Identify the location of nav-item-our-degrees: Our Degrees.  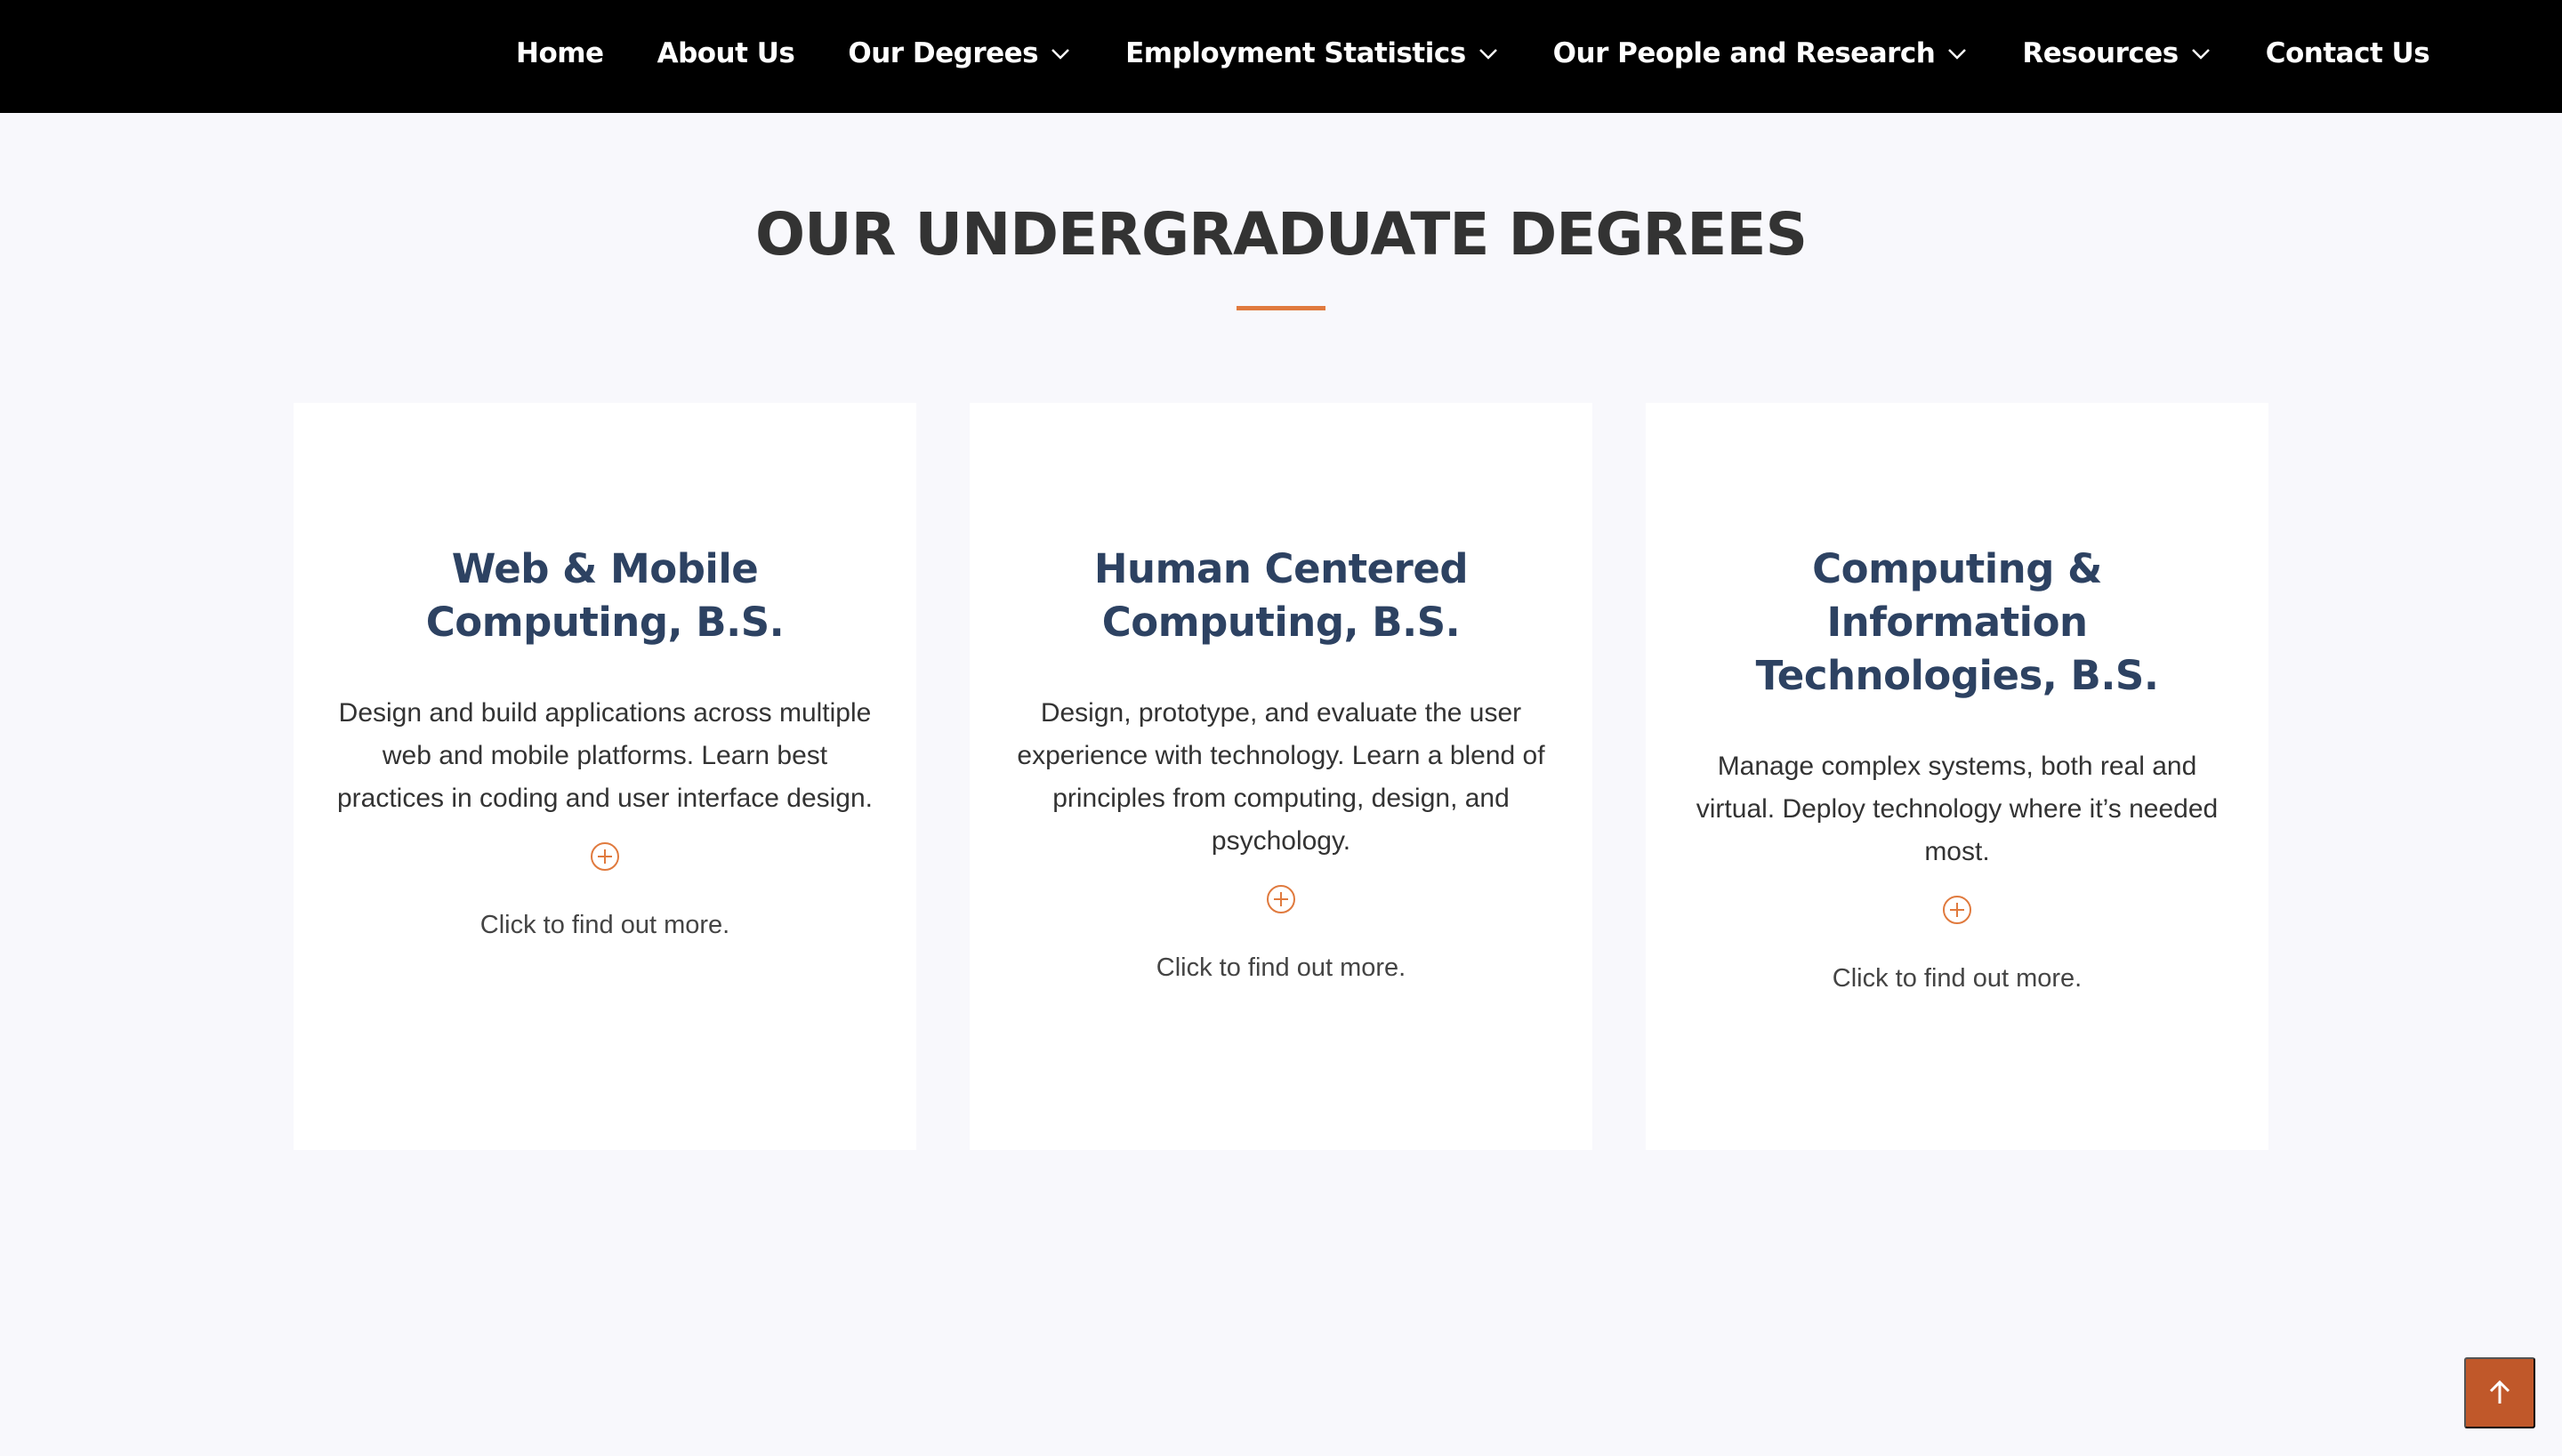
(960, 53).